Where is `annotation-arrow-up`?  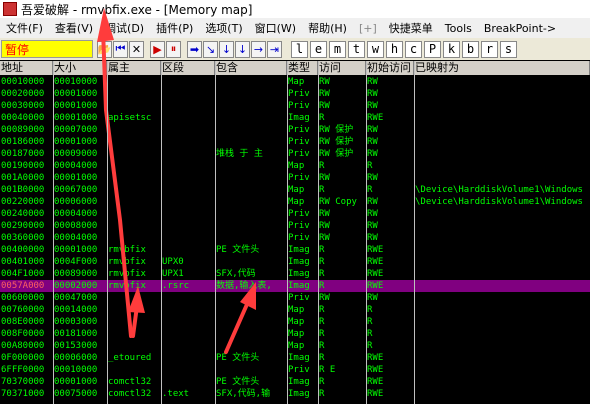
annotation-arrow-up is located at coordinates (115, 173).